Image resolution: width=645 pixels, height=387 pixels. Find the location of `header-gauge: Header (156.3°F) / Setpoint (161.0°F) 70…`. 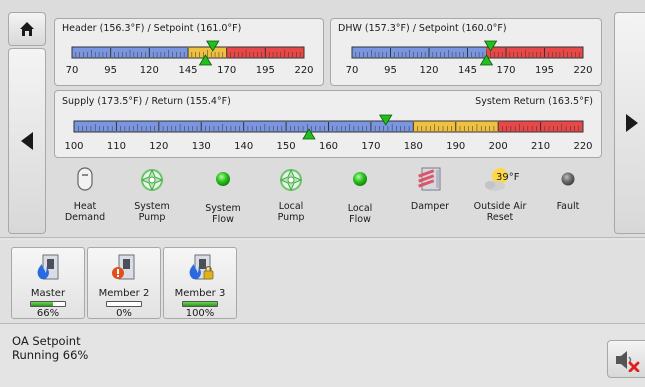

header-gauge: Header (156.3°F) / Setpoint (161.0°F) 70… is located at coordinates (189, 52).